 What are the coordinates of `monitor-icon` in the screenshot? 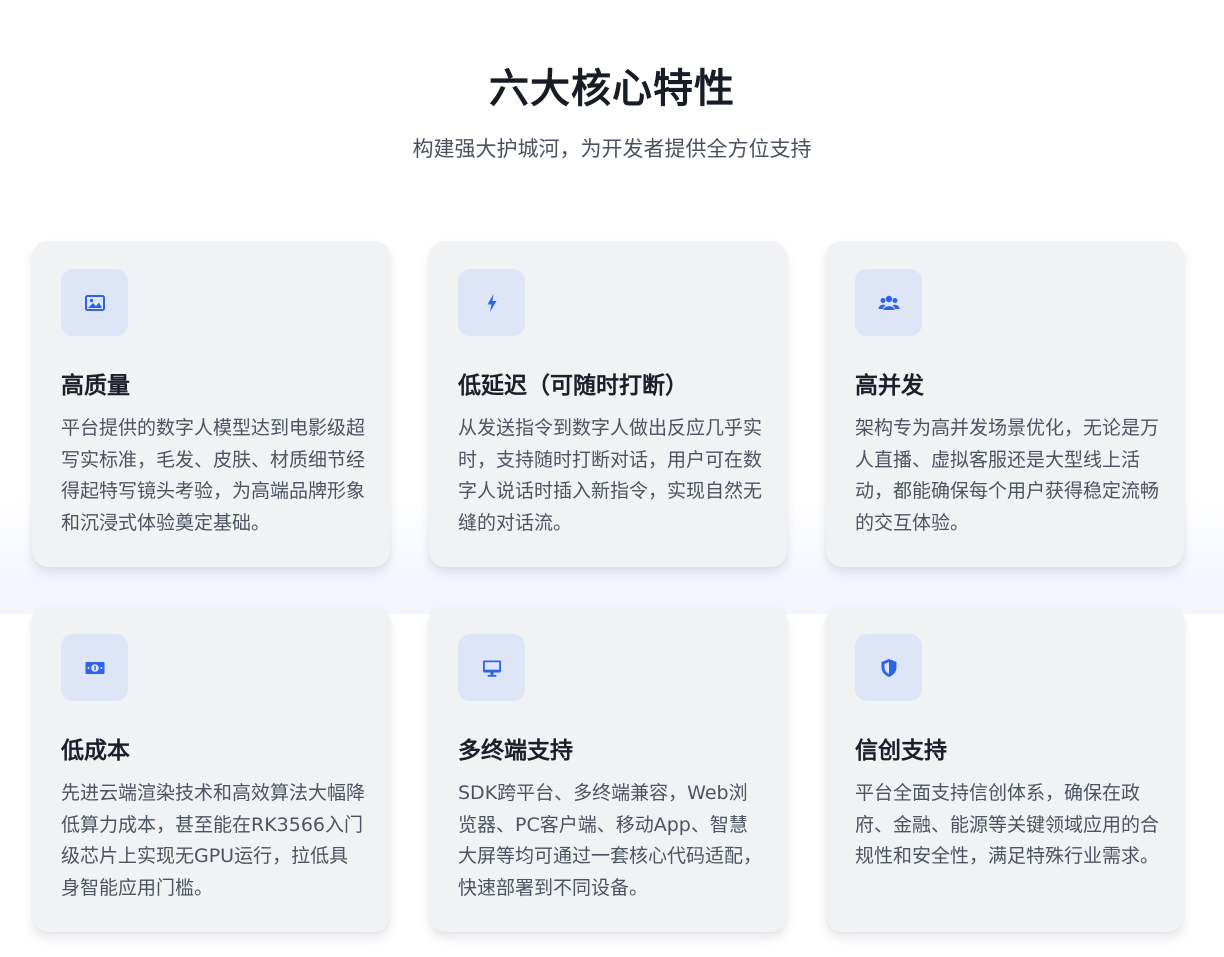 It's located at (492, 668).